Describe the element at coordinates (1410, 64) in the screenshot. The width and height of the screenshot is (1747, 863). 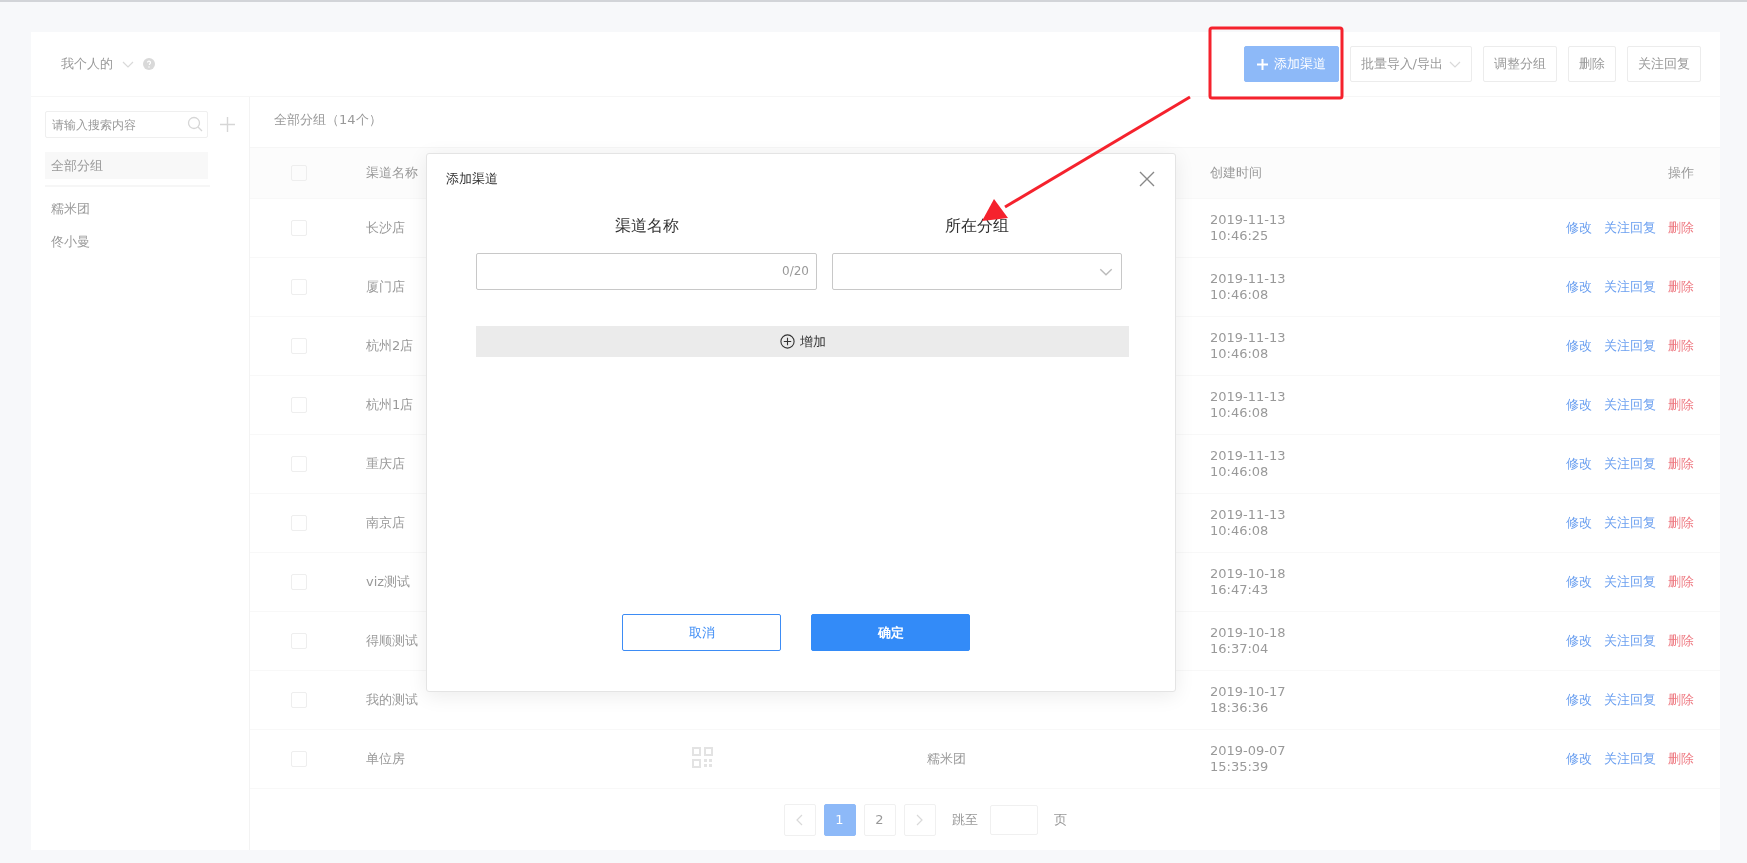
I see `header-button: 批量导入/导出` at that location.